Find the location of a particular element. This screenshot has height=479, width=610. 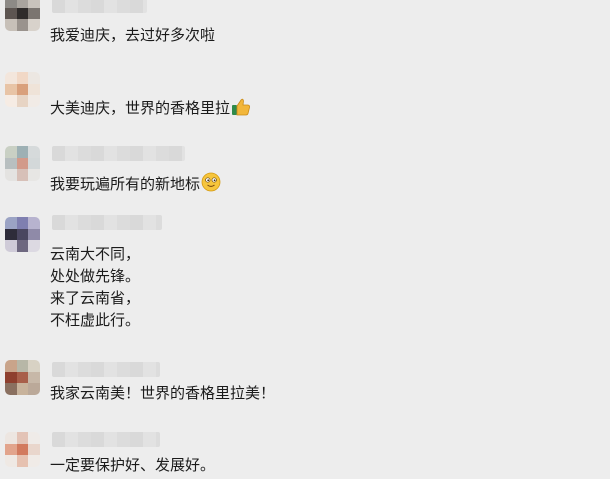

comment-line: 云南大不同， is located at coordinates (95, 254).